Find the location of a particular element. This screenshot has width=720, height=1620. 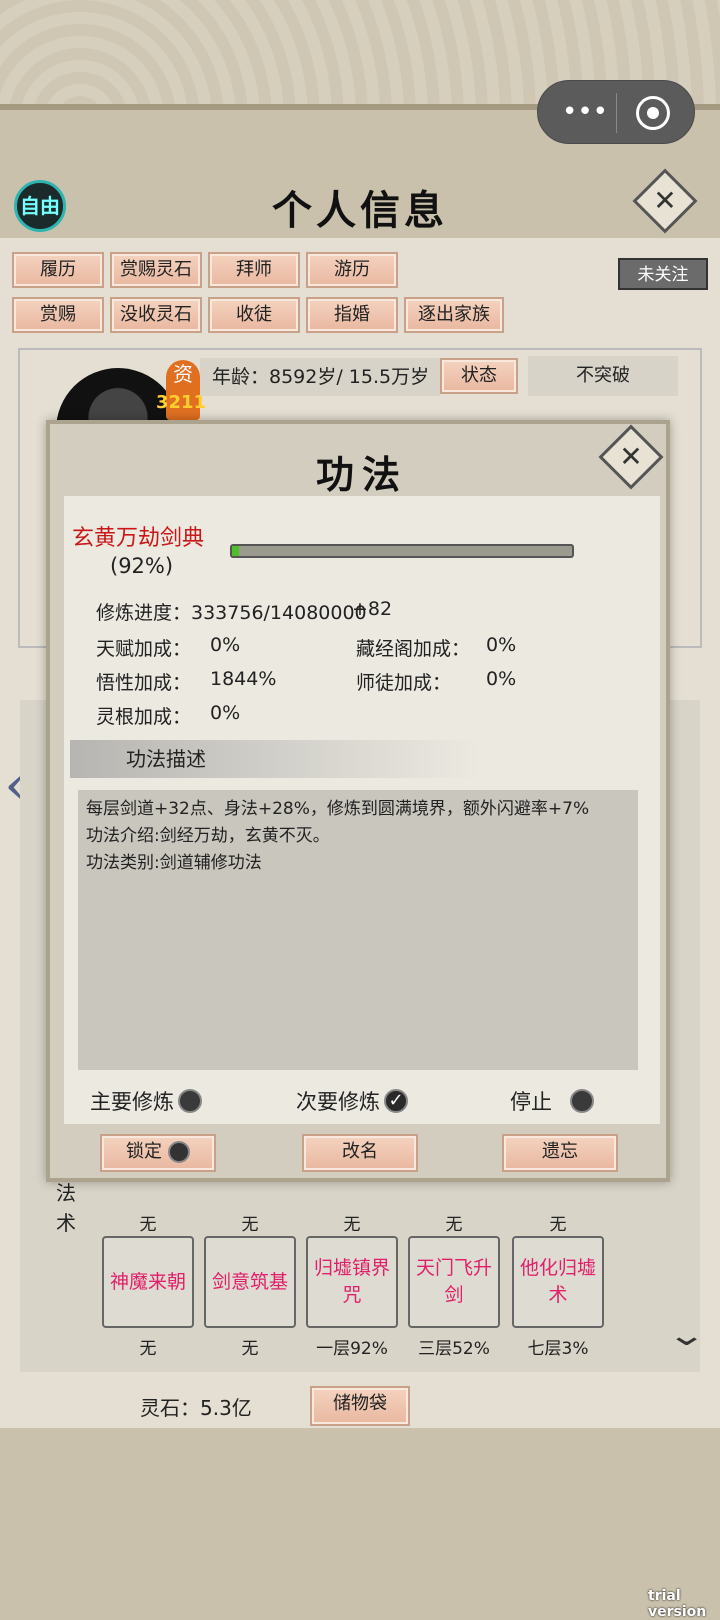

arrange-marriage-button: 指婚 is located at coordinates (352, 315).